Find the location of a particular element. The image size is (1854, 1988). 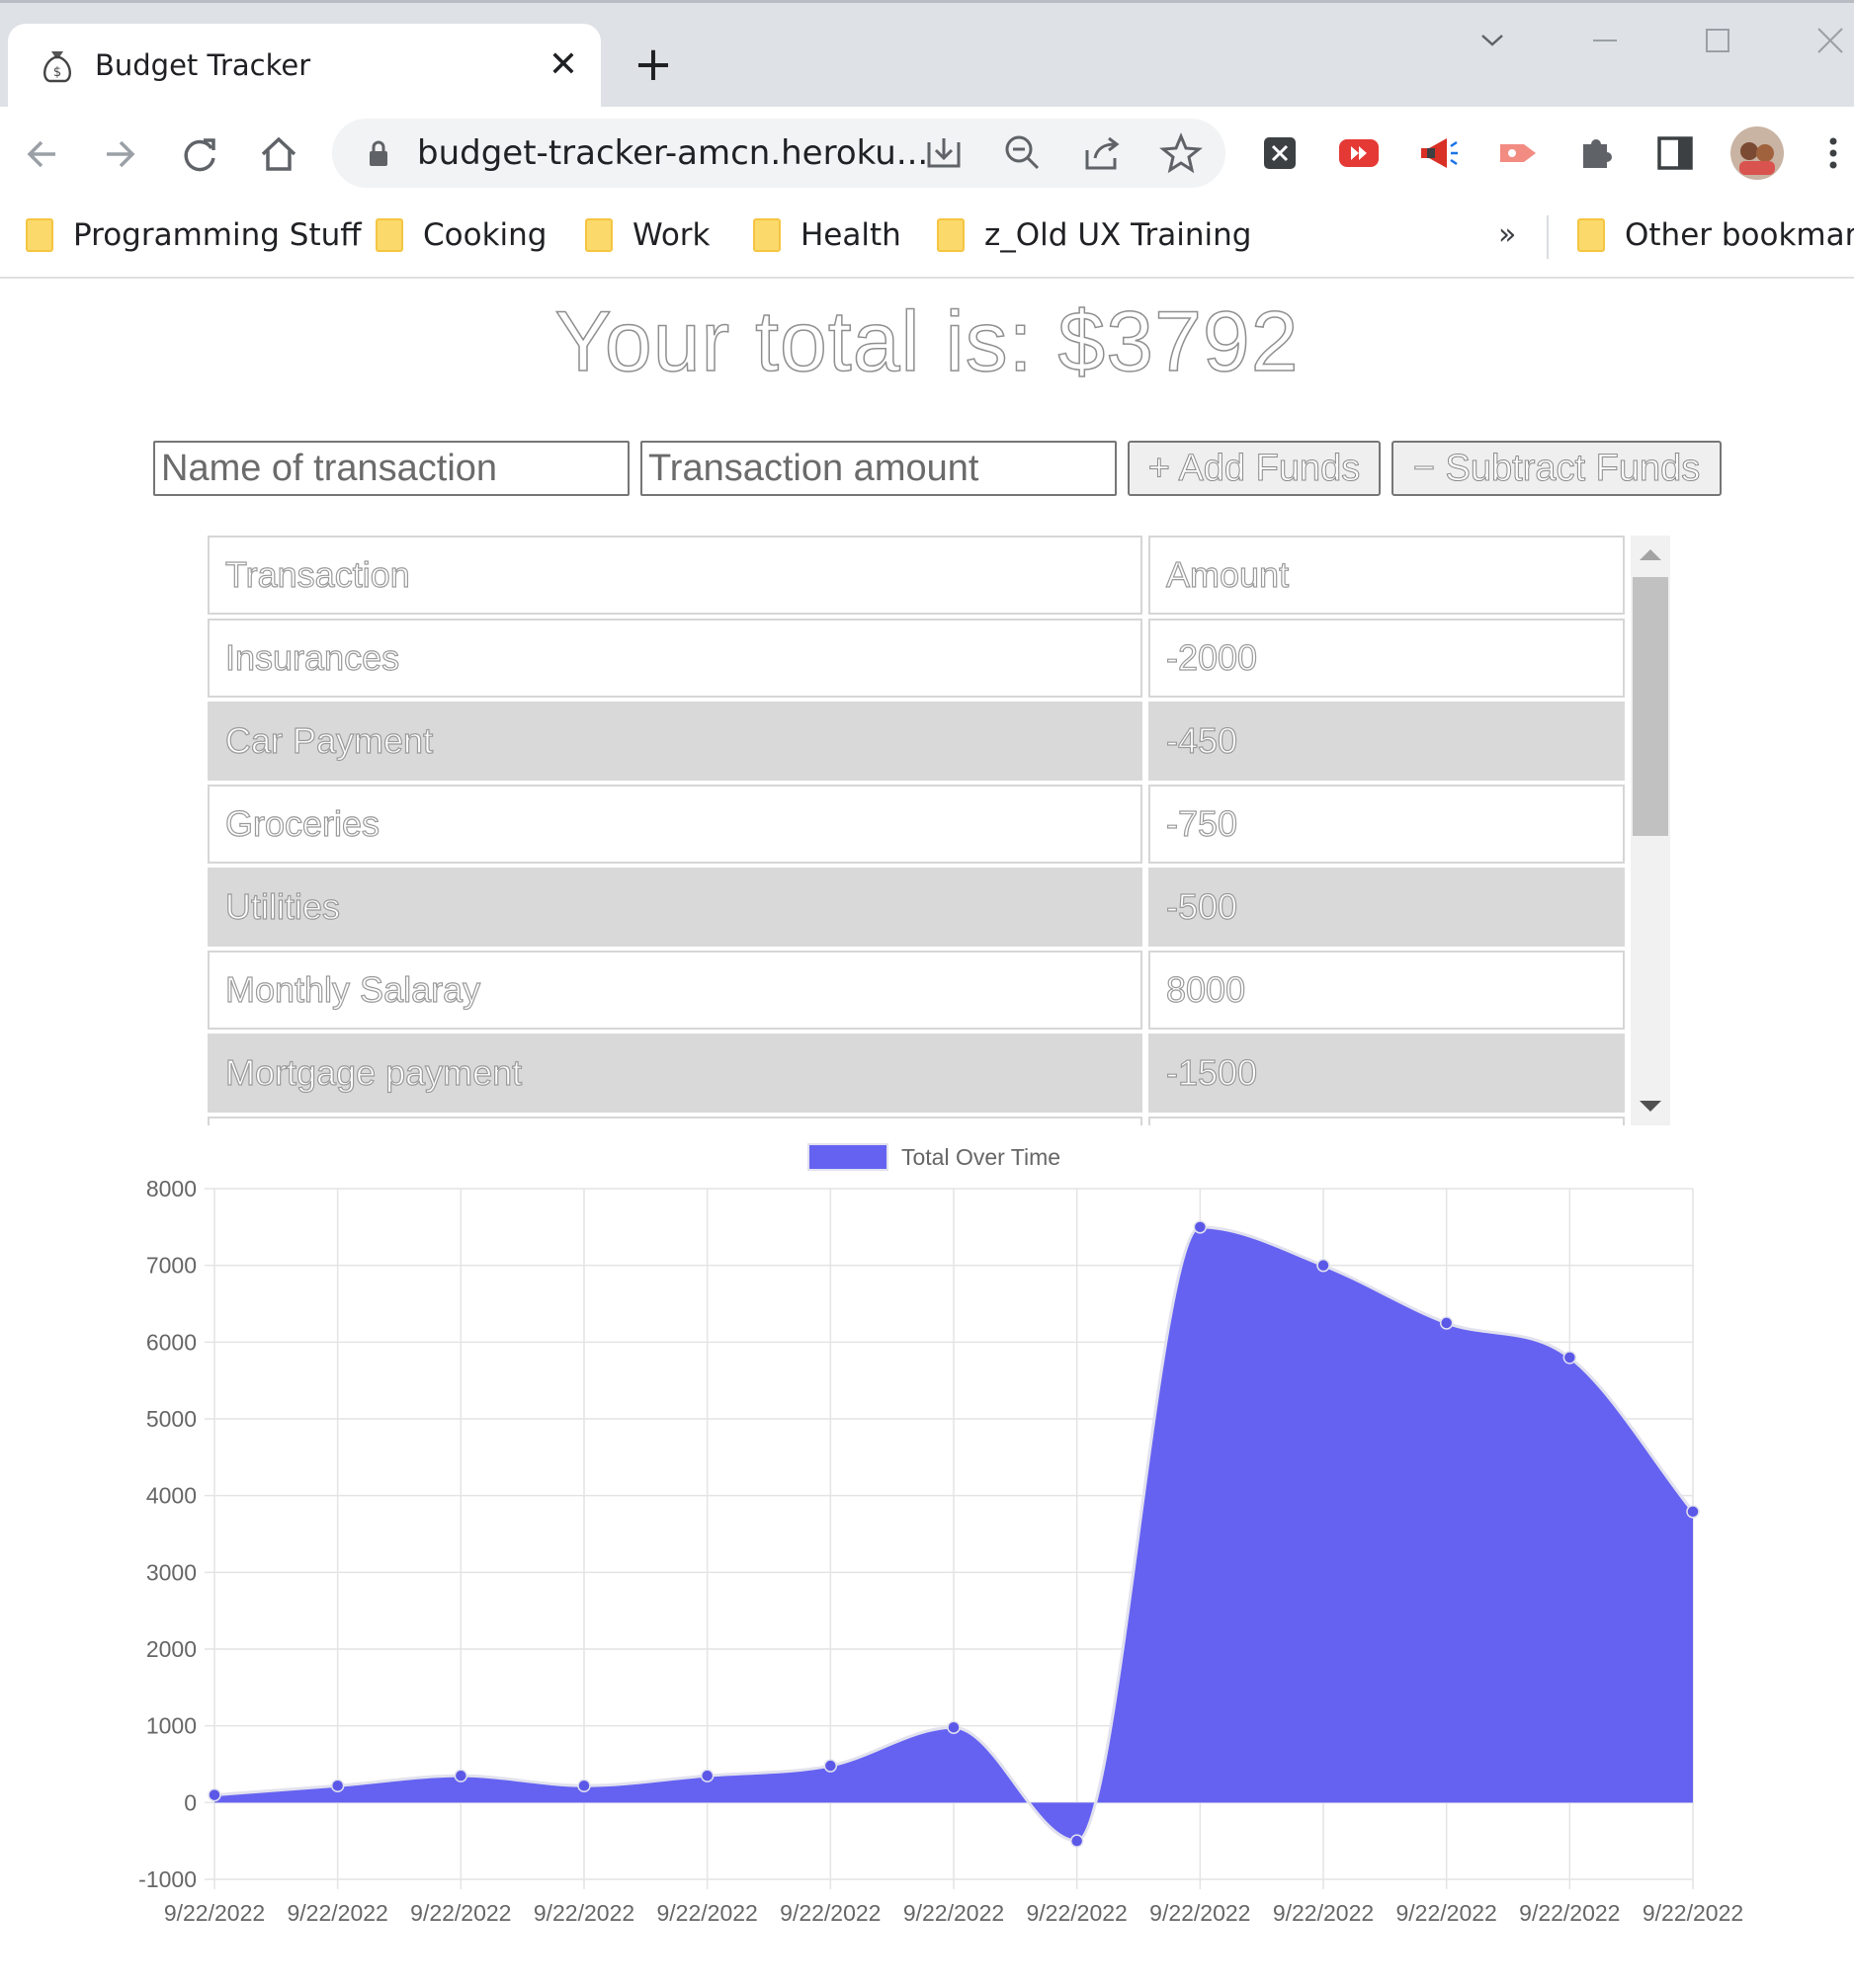

screen-recorder-extension-icon is located at coordinates (1517, 153).